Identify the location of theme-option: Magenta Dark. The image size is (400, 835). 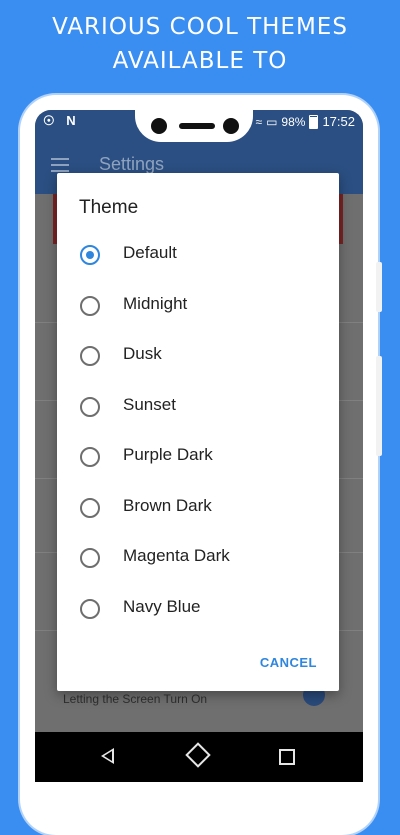
(198, 558).